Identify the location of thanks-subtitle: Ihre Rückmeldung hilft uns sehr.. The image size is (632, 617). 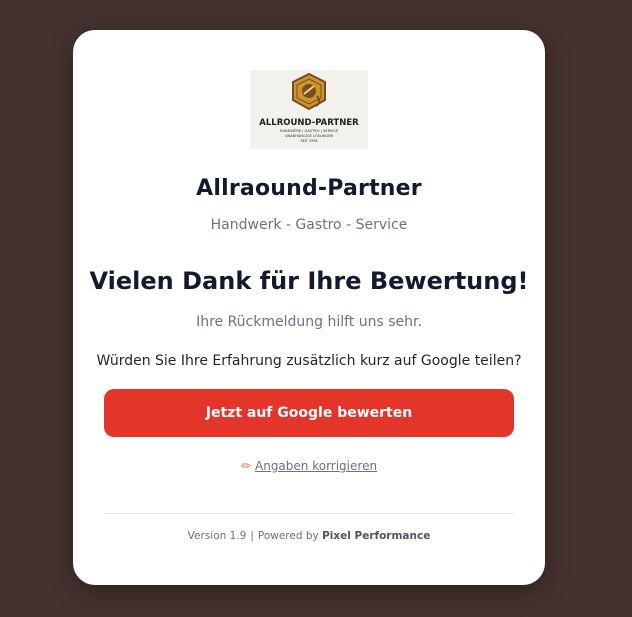
(309, 322).